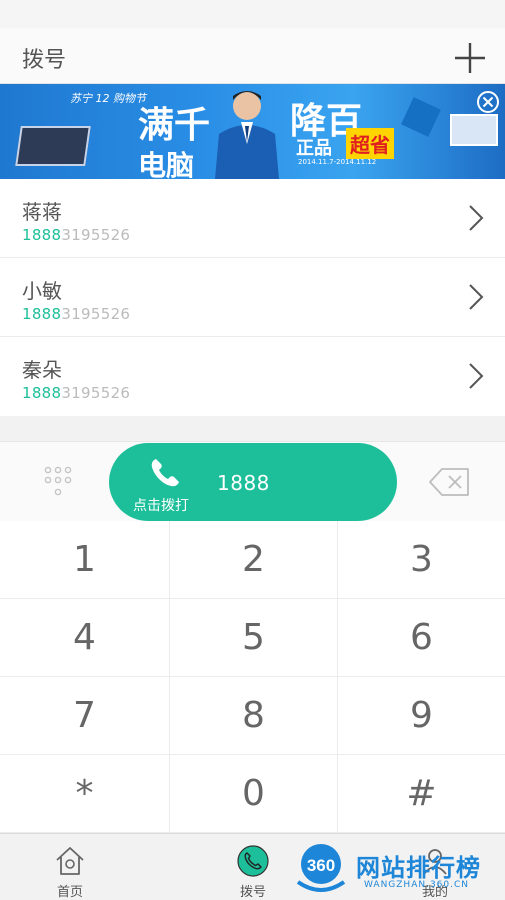 This screenshot has height=900, width=505. Describe the element at coordinates (166, 164) in the screenshot. I see `banner-line2: 电脑` at that location.